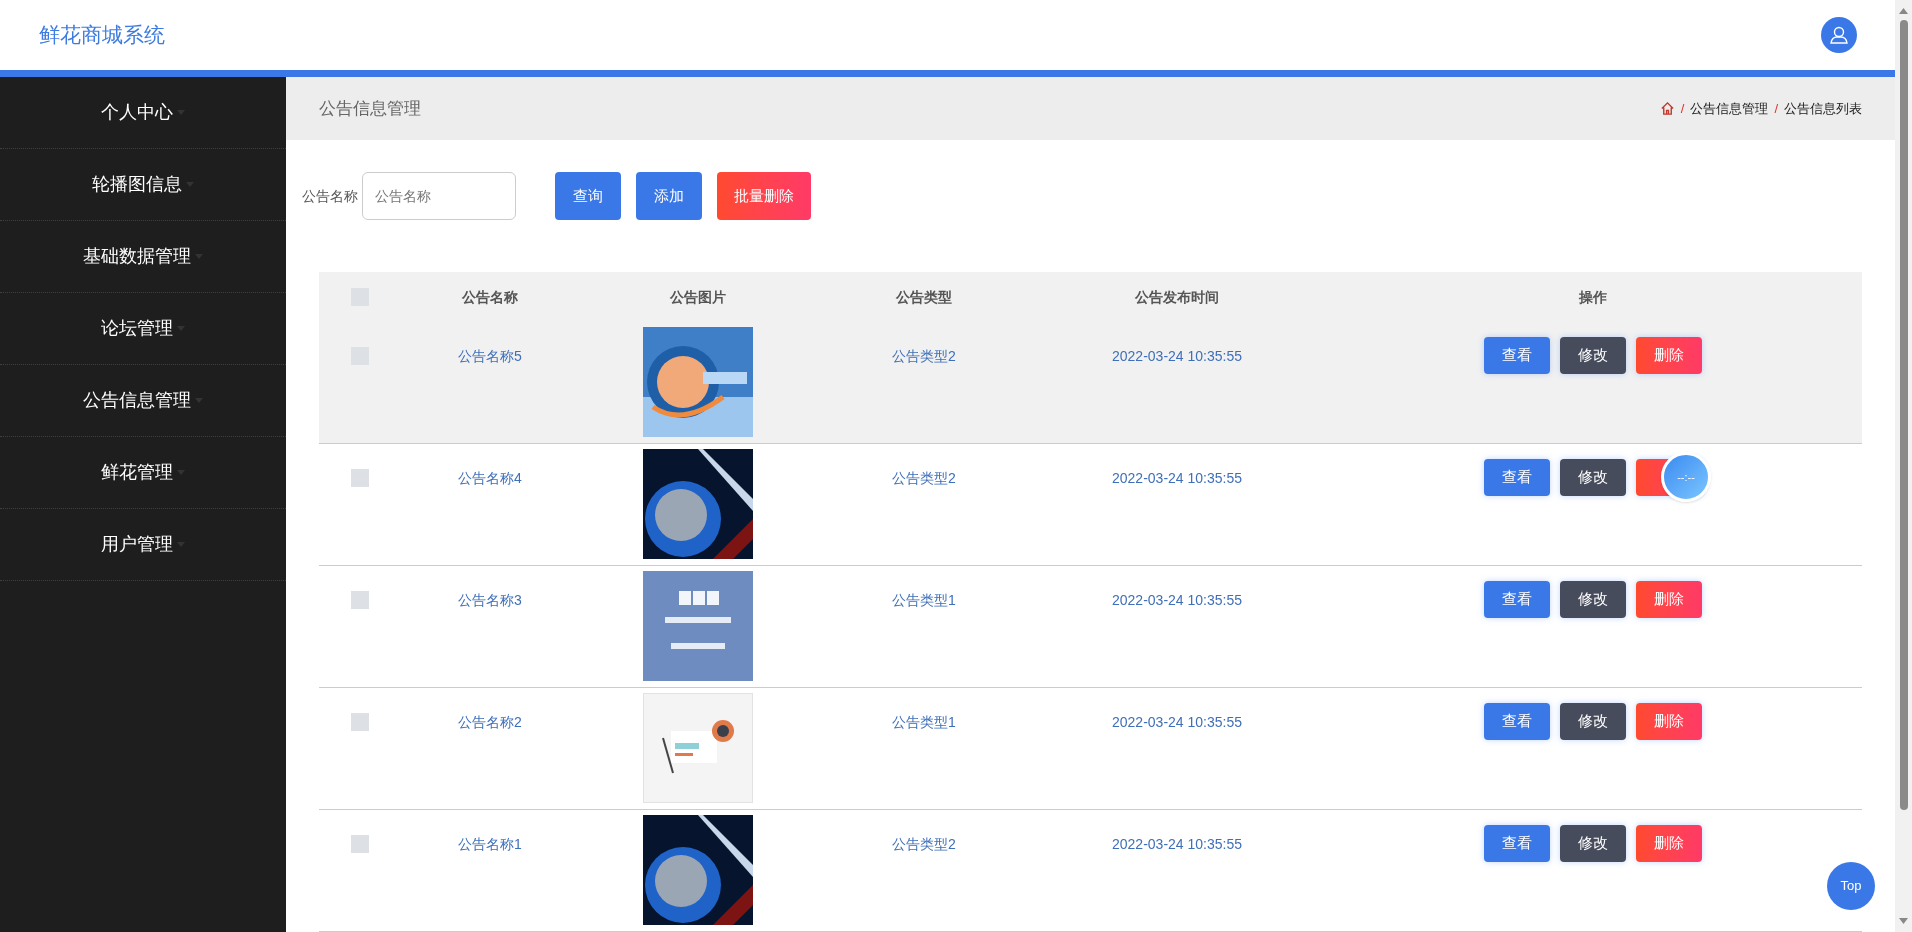  What do you see at coordinates (330, 196) in the screenshot?
I see `search-label: 公告名称` at bounding box center [330, 196].